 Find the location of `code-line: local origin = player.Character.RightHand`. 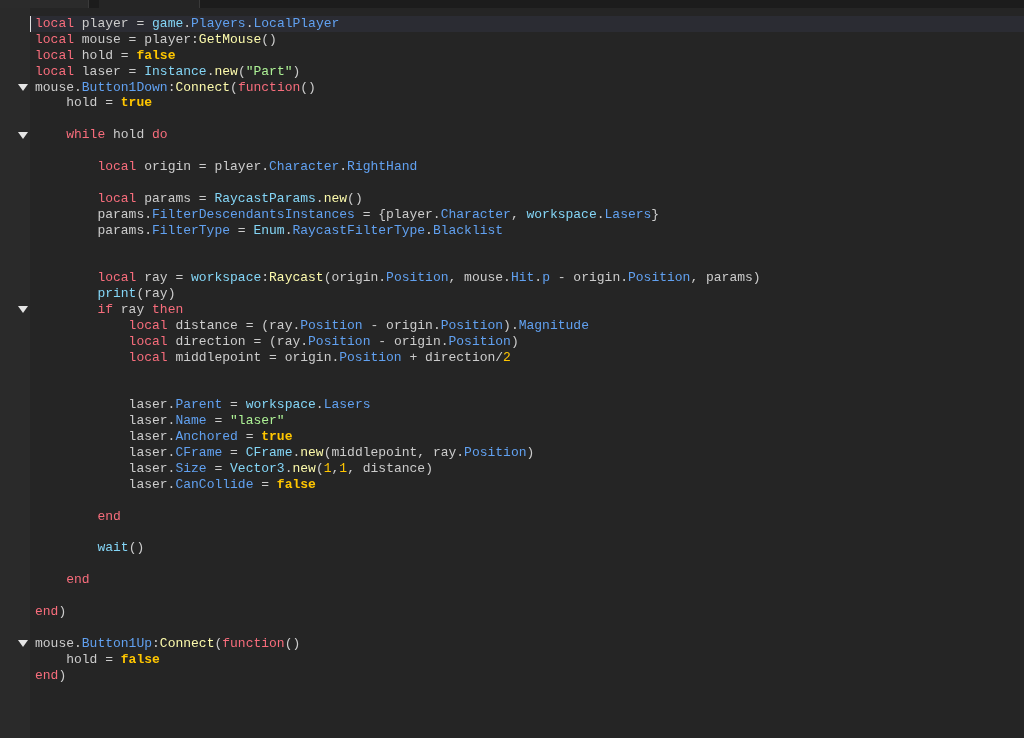

code-line: local origin = player.Character.RightHand is located at coordinates (257, 167).